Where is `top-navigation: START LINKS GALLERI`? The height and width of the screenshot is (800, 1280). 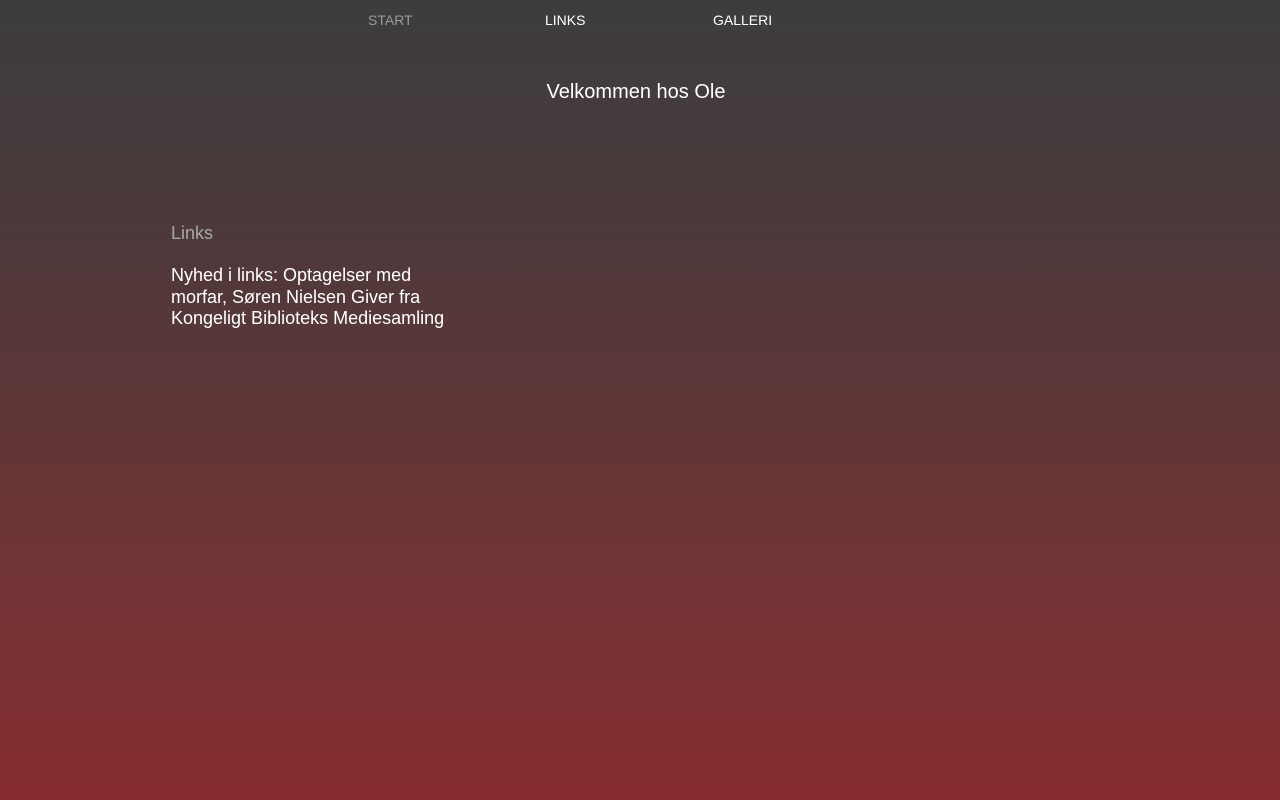 top-navigation: START LINKS GALLERI is located at coordinates (640, 20).